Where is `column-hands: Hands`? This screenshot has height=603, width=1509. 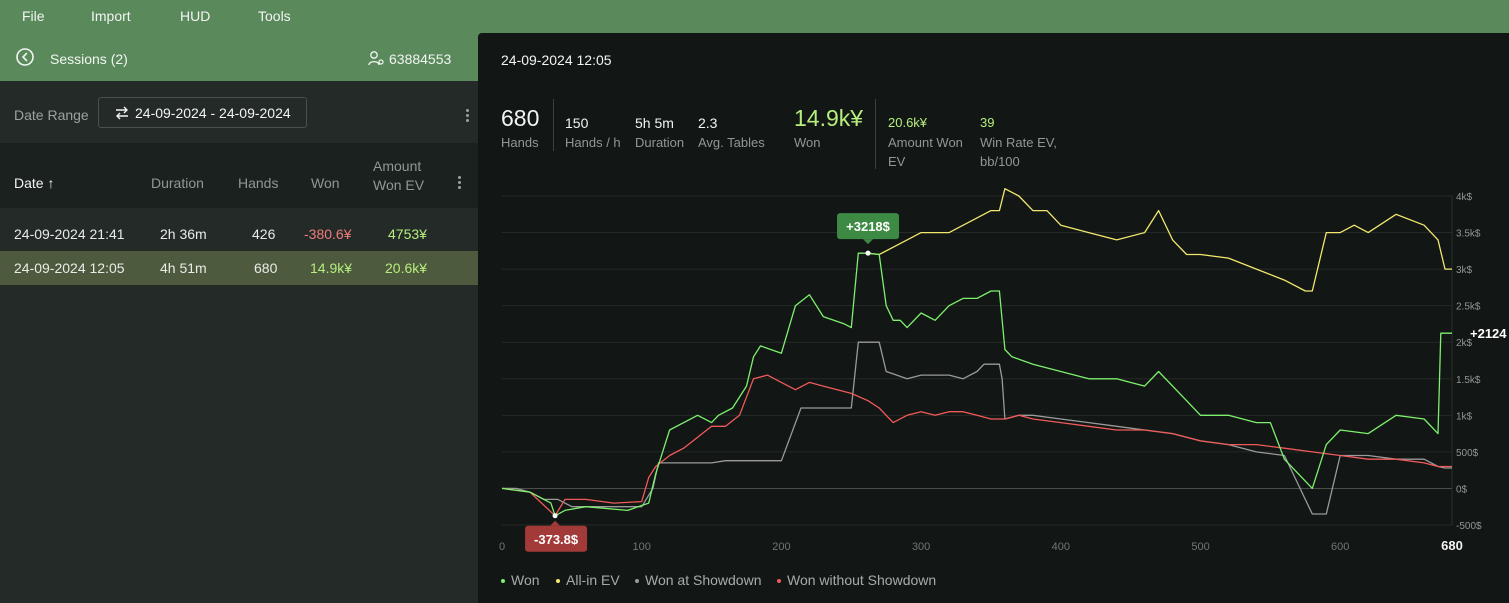
column-hands: Hands is located at coordinates (258, 183).